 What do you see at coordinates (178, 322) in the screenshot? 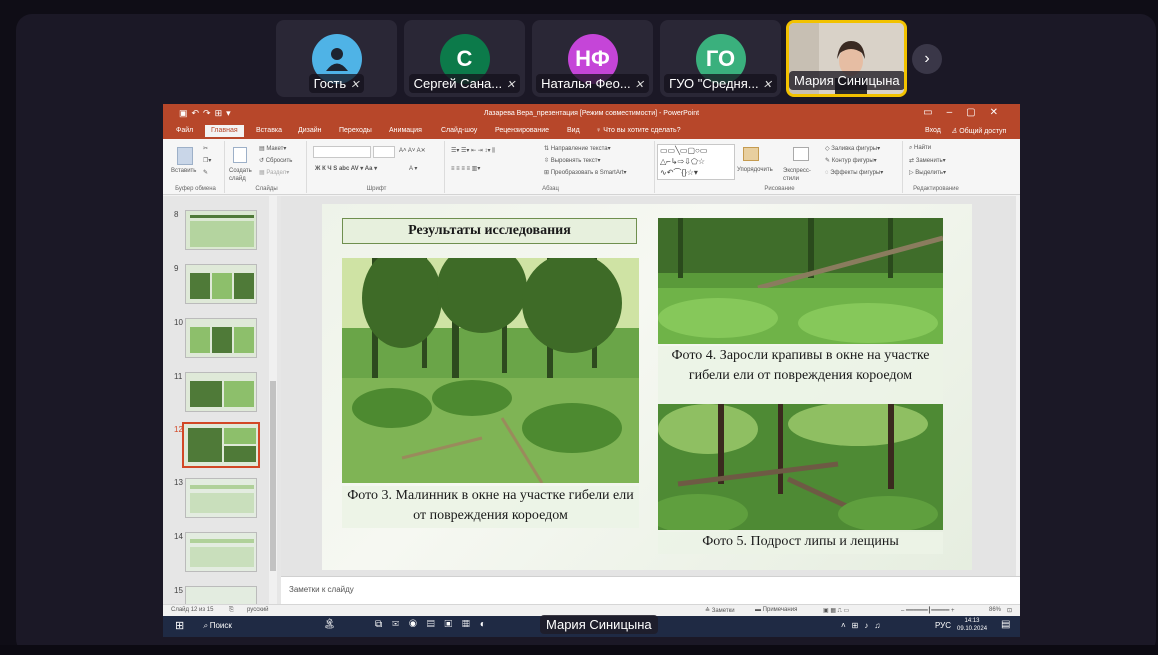
I see `slide-number: 10` at bounding box center [178, 322].